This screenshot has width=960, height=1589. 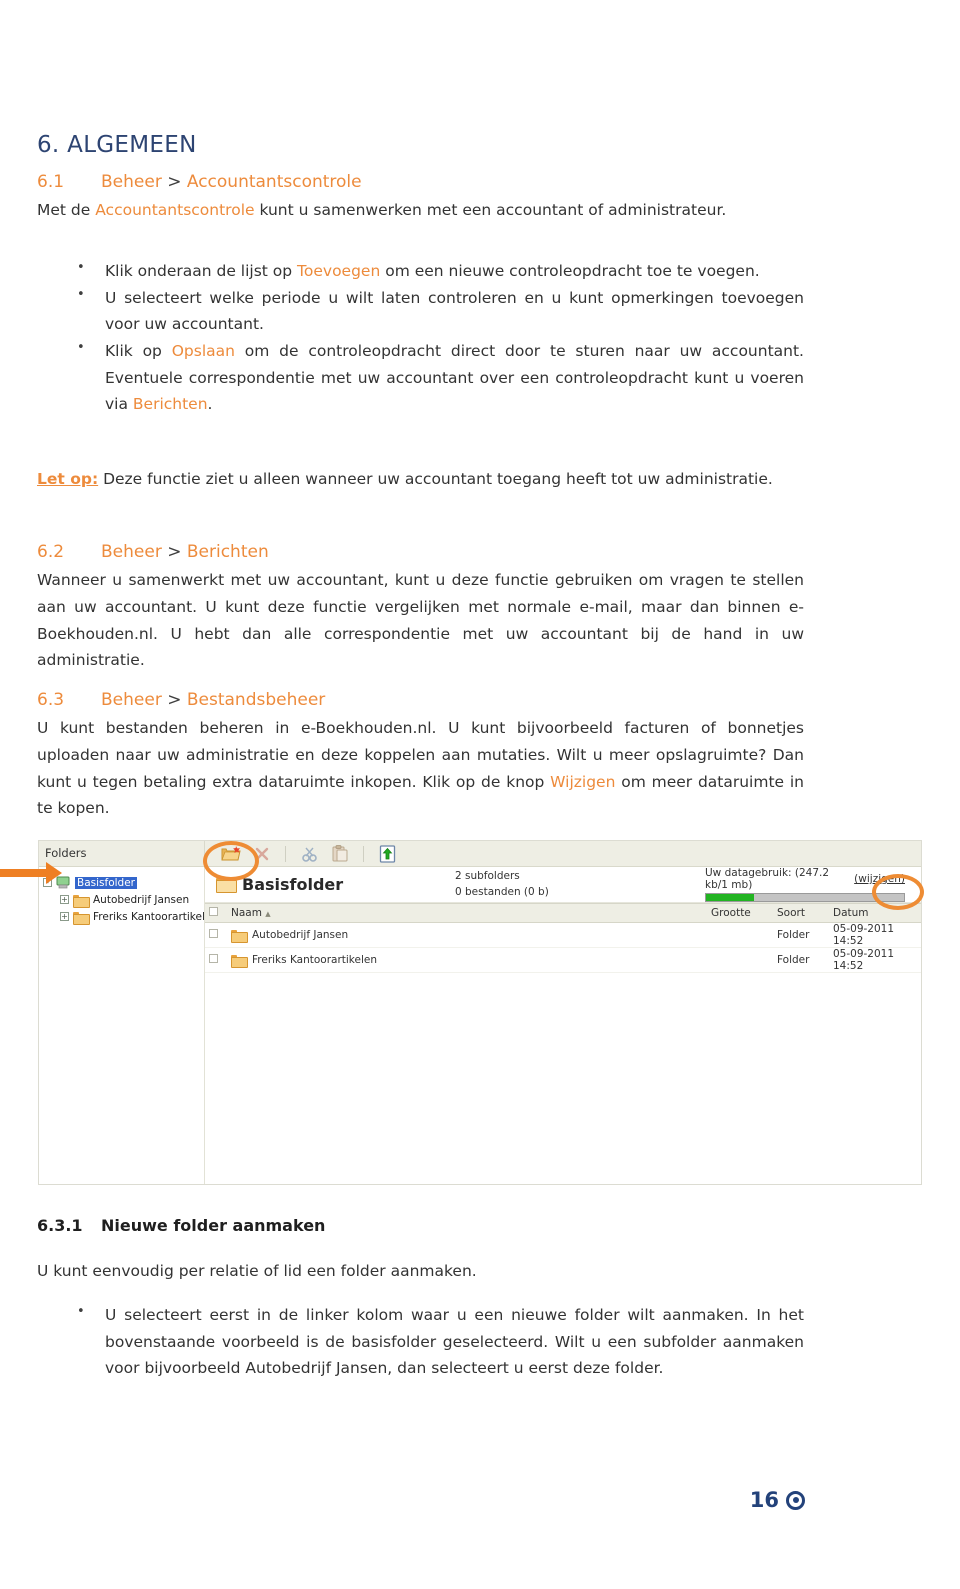 I want to click on delete-button, so click(x=262, y=854).